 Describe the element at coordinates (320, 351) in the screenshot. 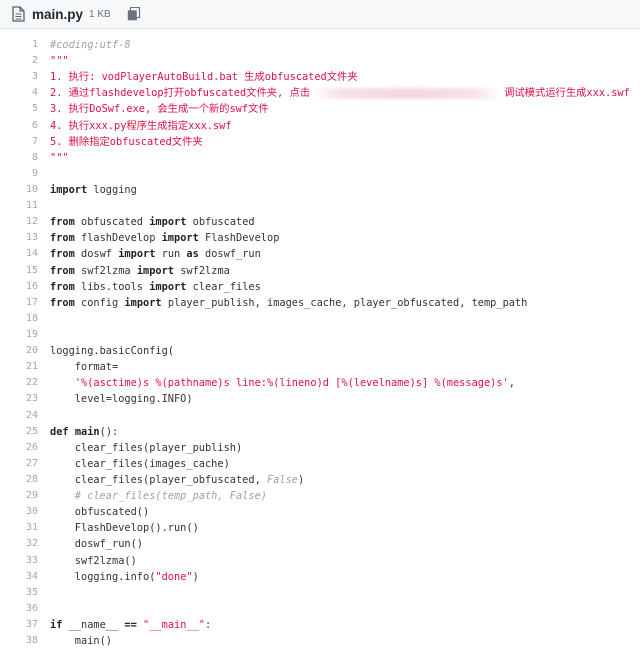

I see `code-line: 20 logging.basicConfig(` at that location.